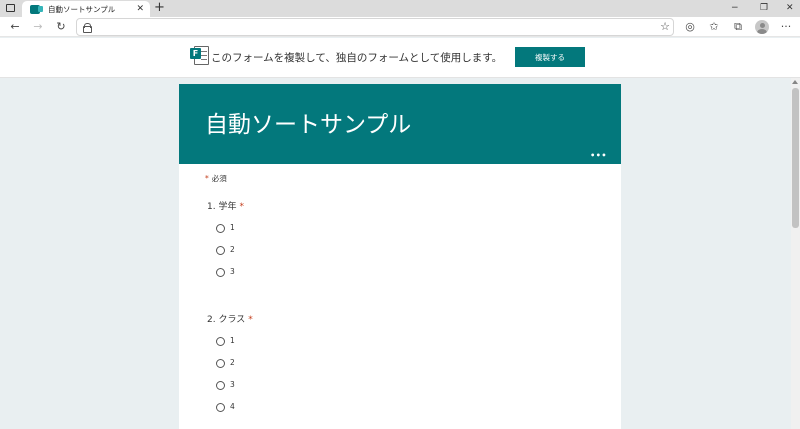 Image resolution: width=800 pixels, height=429 pixels. What do you see at coordinates (790, 8) in the screenshot?
I see `close-window-button: ✕` at bounding box center [790, 8].